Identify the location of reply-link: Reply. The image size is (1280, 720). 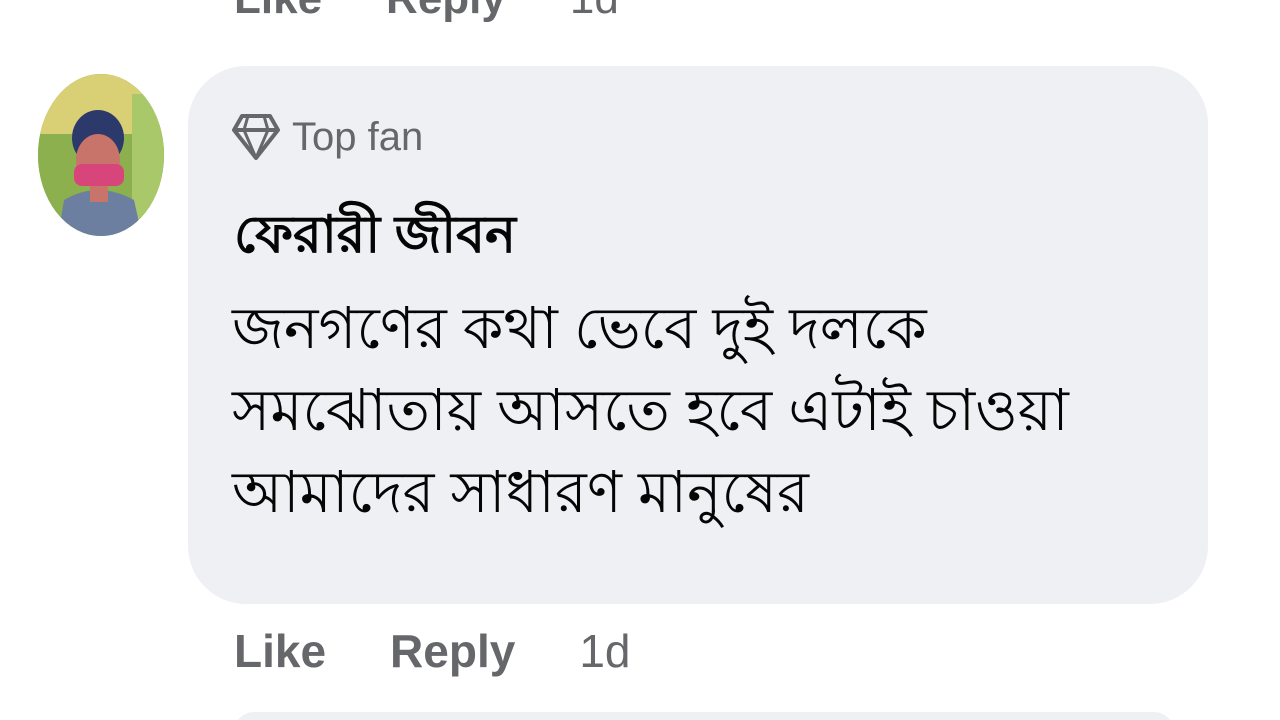
(452, 651).